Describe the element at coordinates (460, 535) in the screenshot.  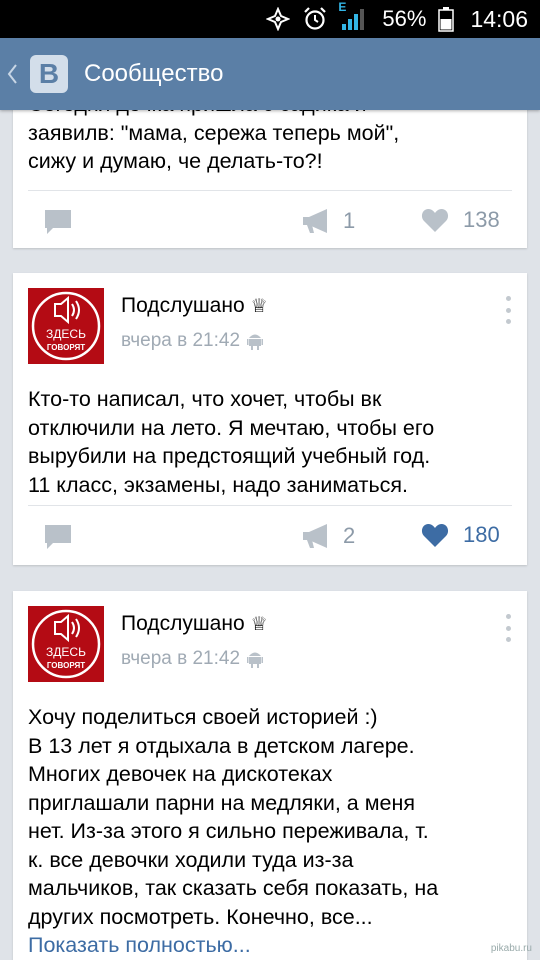
I see `like-button: 180` at that location.